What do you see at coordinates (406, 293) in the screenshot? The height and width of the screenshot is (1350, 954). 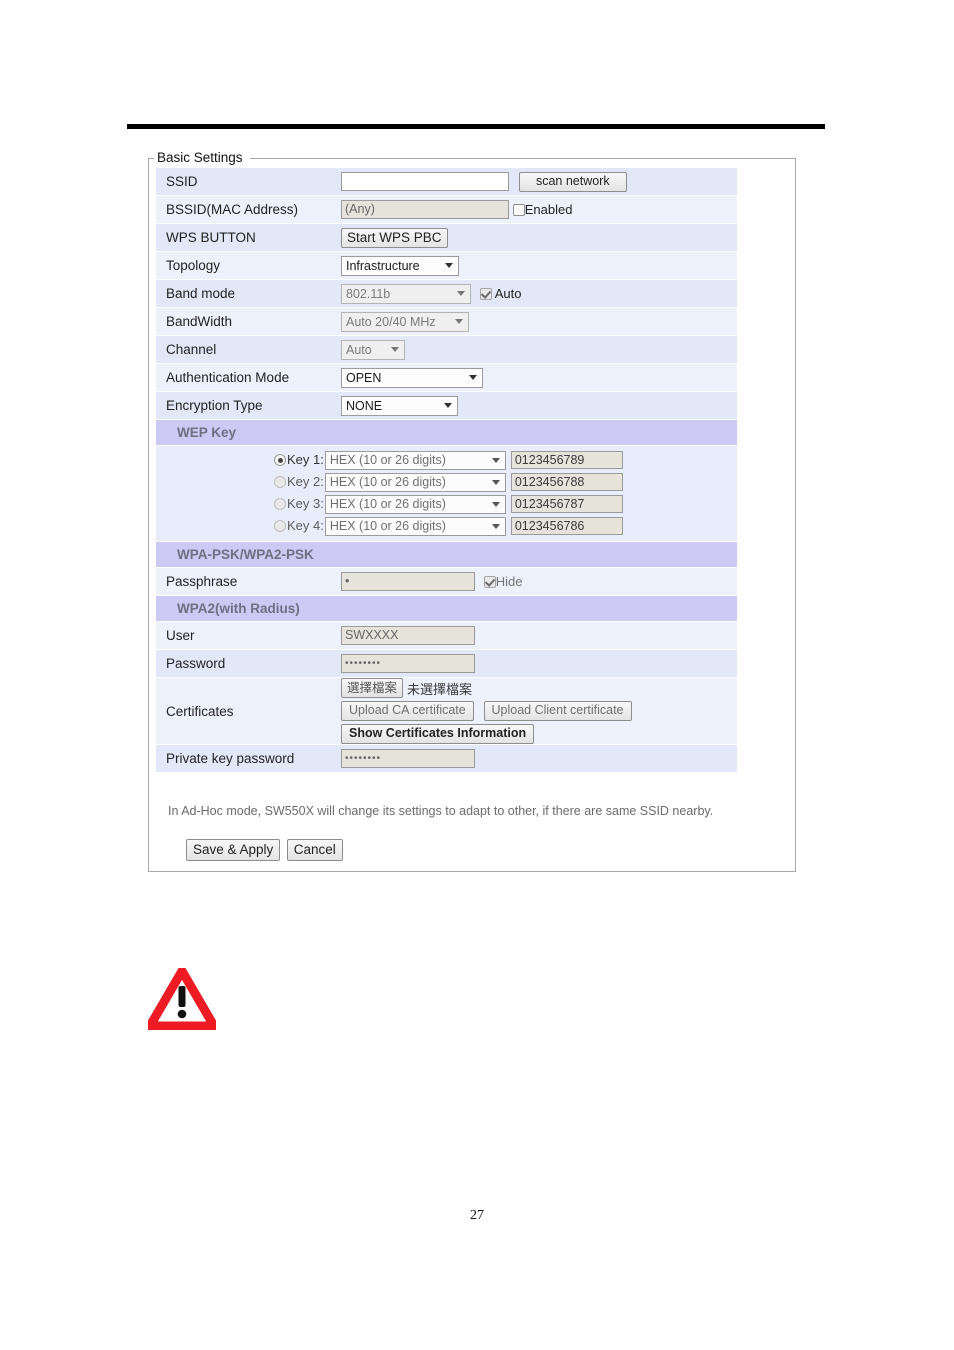 I see `band-mode-select: 802.11b` at bounding box center [406, 293].